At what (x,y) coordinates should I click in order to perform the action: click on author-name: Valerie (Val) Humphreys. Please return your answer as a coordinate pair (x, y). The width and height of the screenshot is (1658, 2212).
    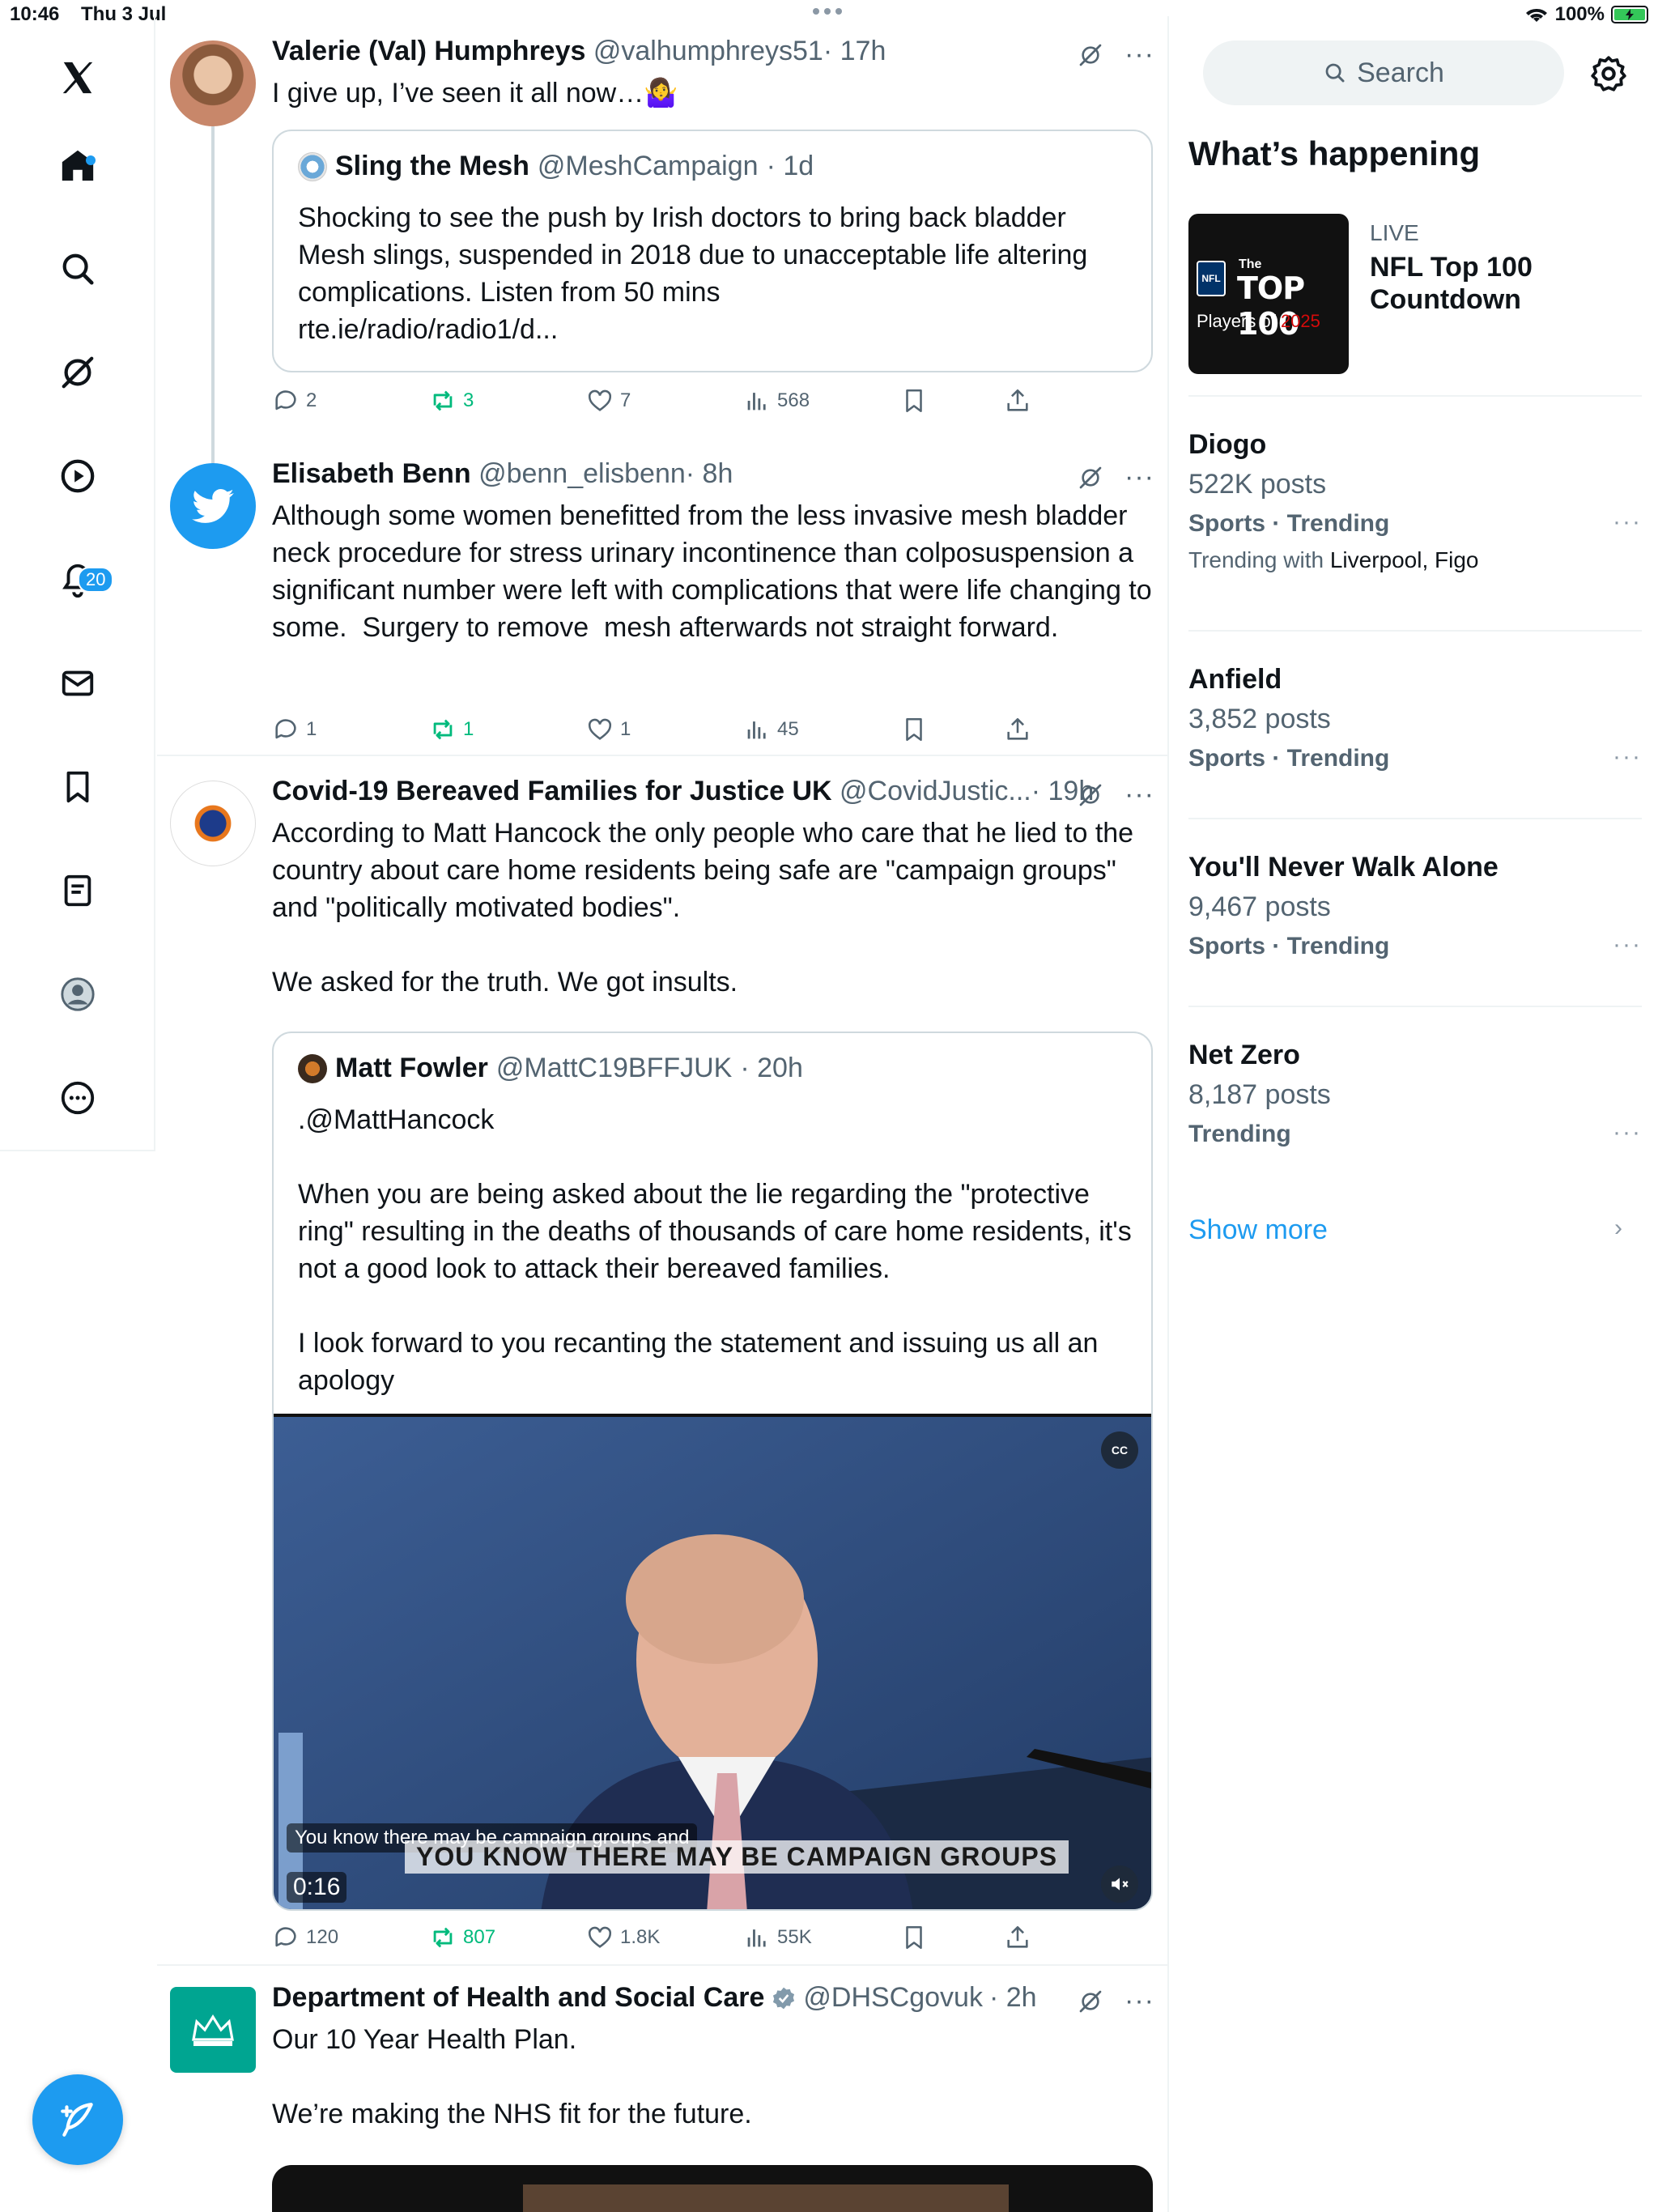
    Looking at the image, I should click on (428, 51).